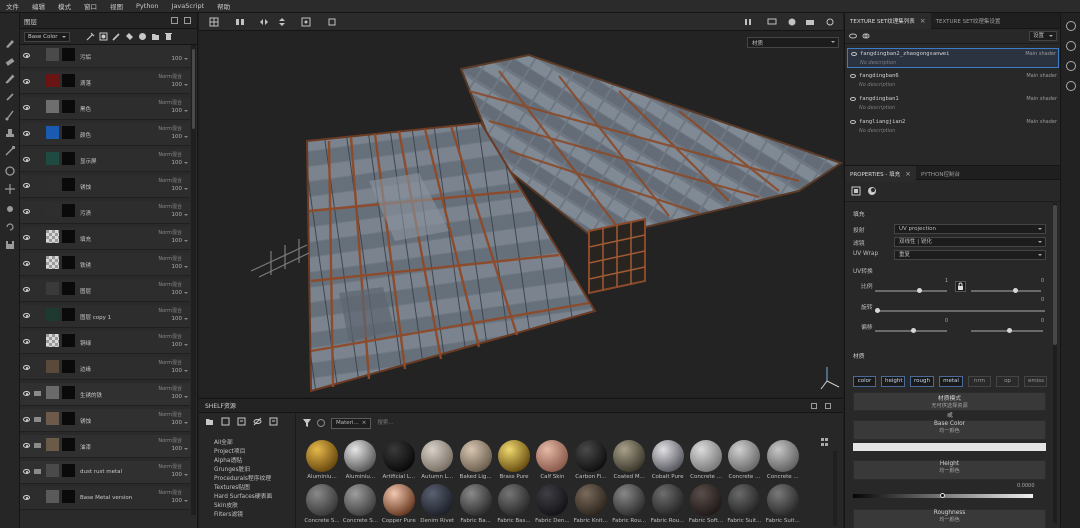  What do you see at coordinates (1041, 76) in the screenshot?
I see `texture-set-shader: Main shader` at bounding box center [1041, 76].